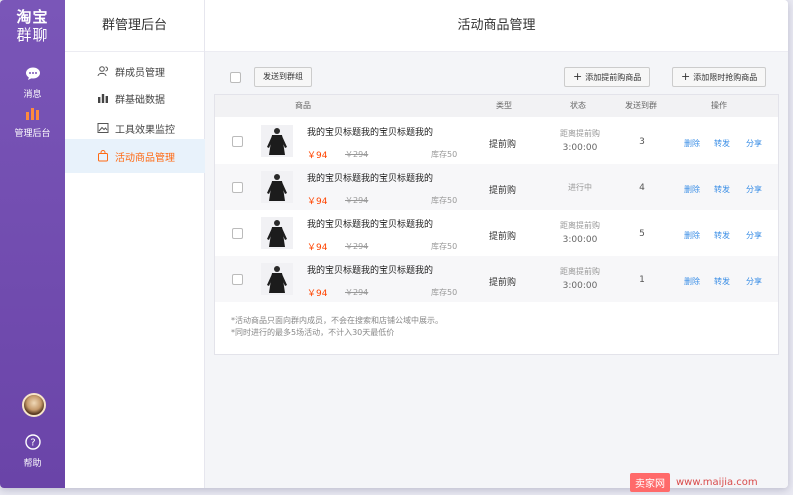 The image size is (793, 495). Describe the element at coordinates (32, 75) in the screenshot. I see `chat-bubble-icon` at that location.